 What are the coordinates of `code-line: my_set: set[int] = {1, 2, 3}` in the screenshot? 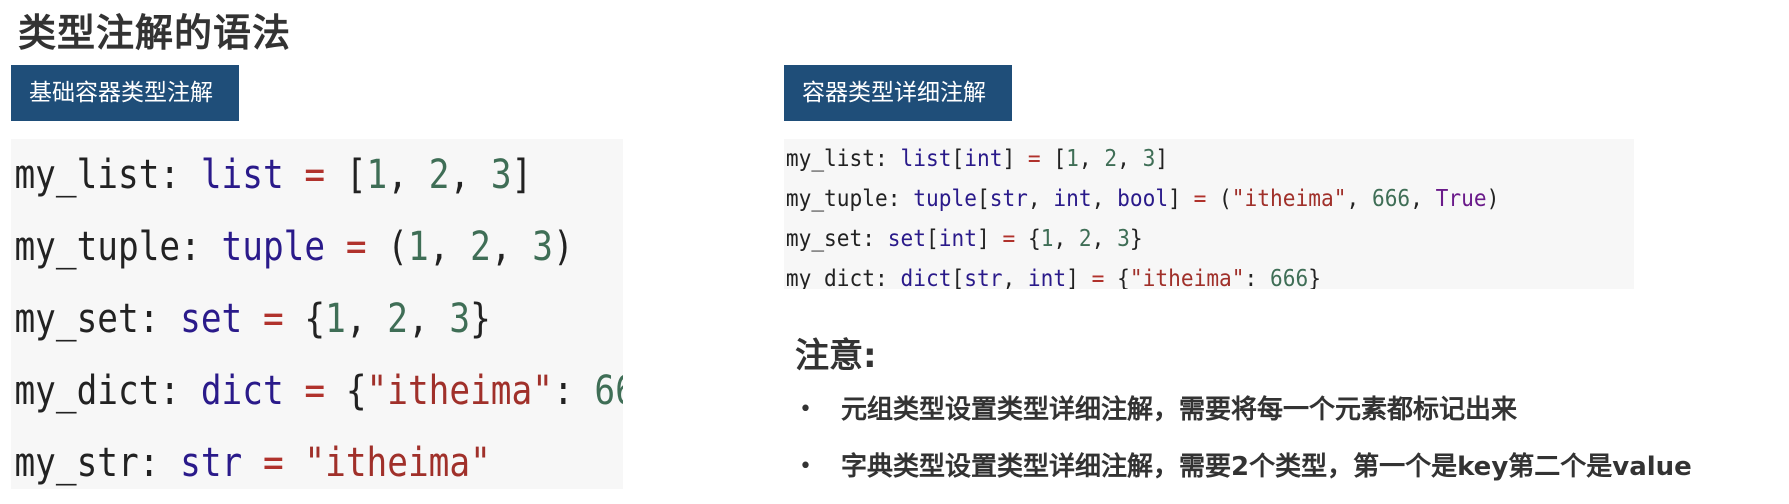 It's located at (1175, 239).